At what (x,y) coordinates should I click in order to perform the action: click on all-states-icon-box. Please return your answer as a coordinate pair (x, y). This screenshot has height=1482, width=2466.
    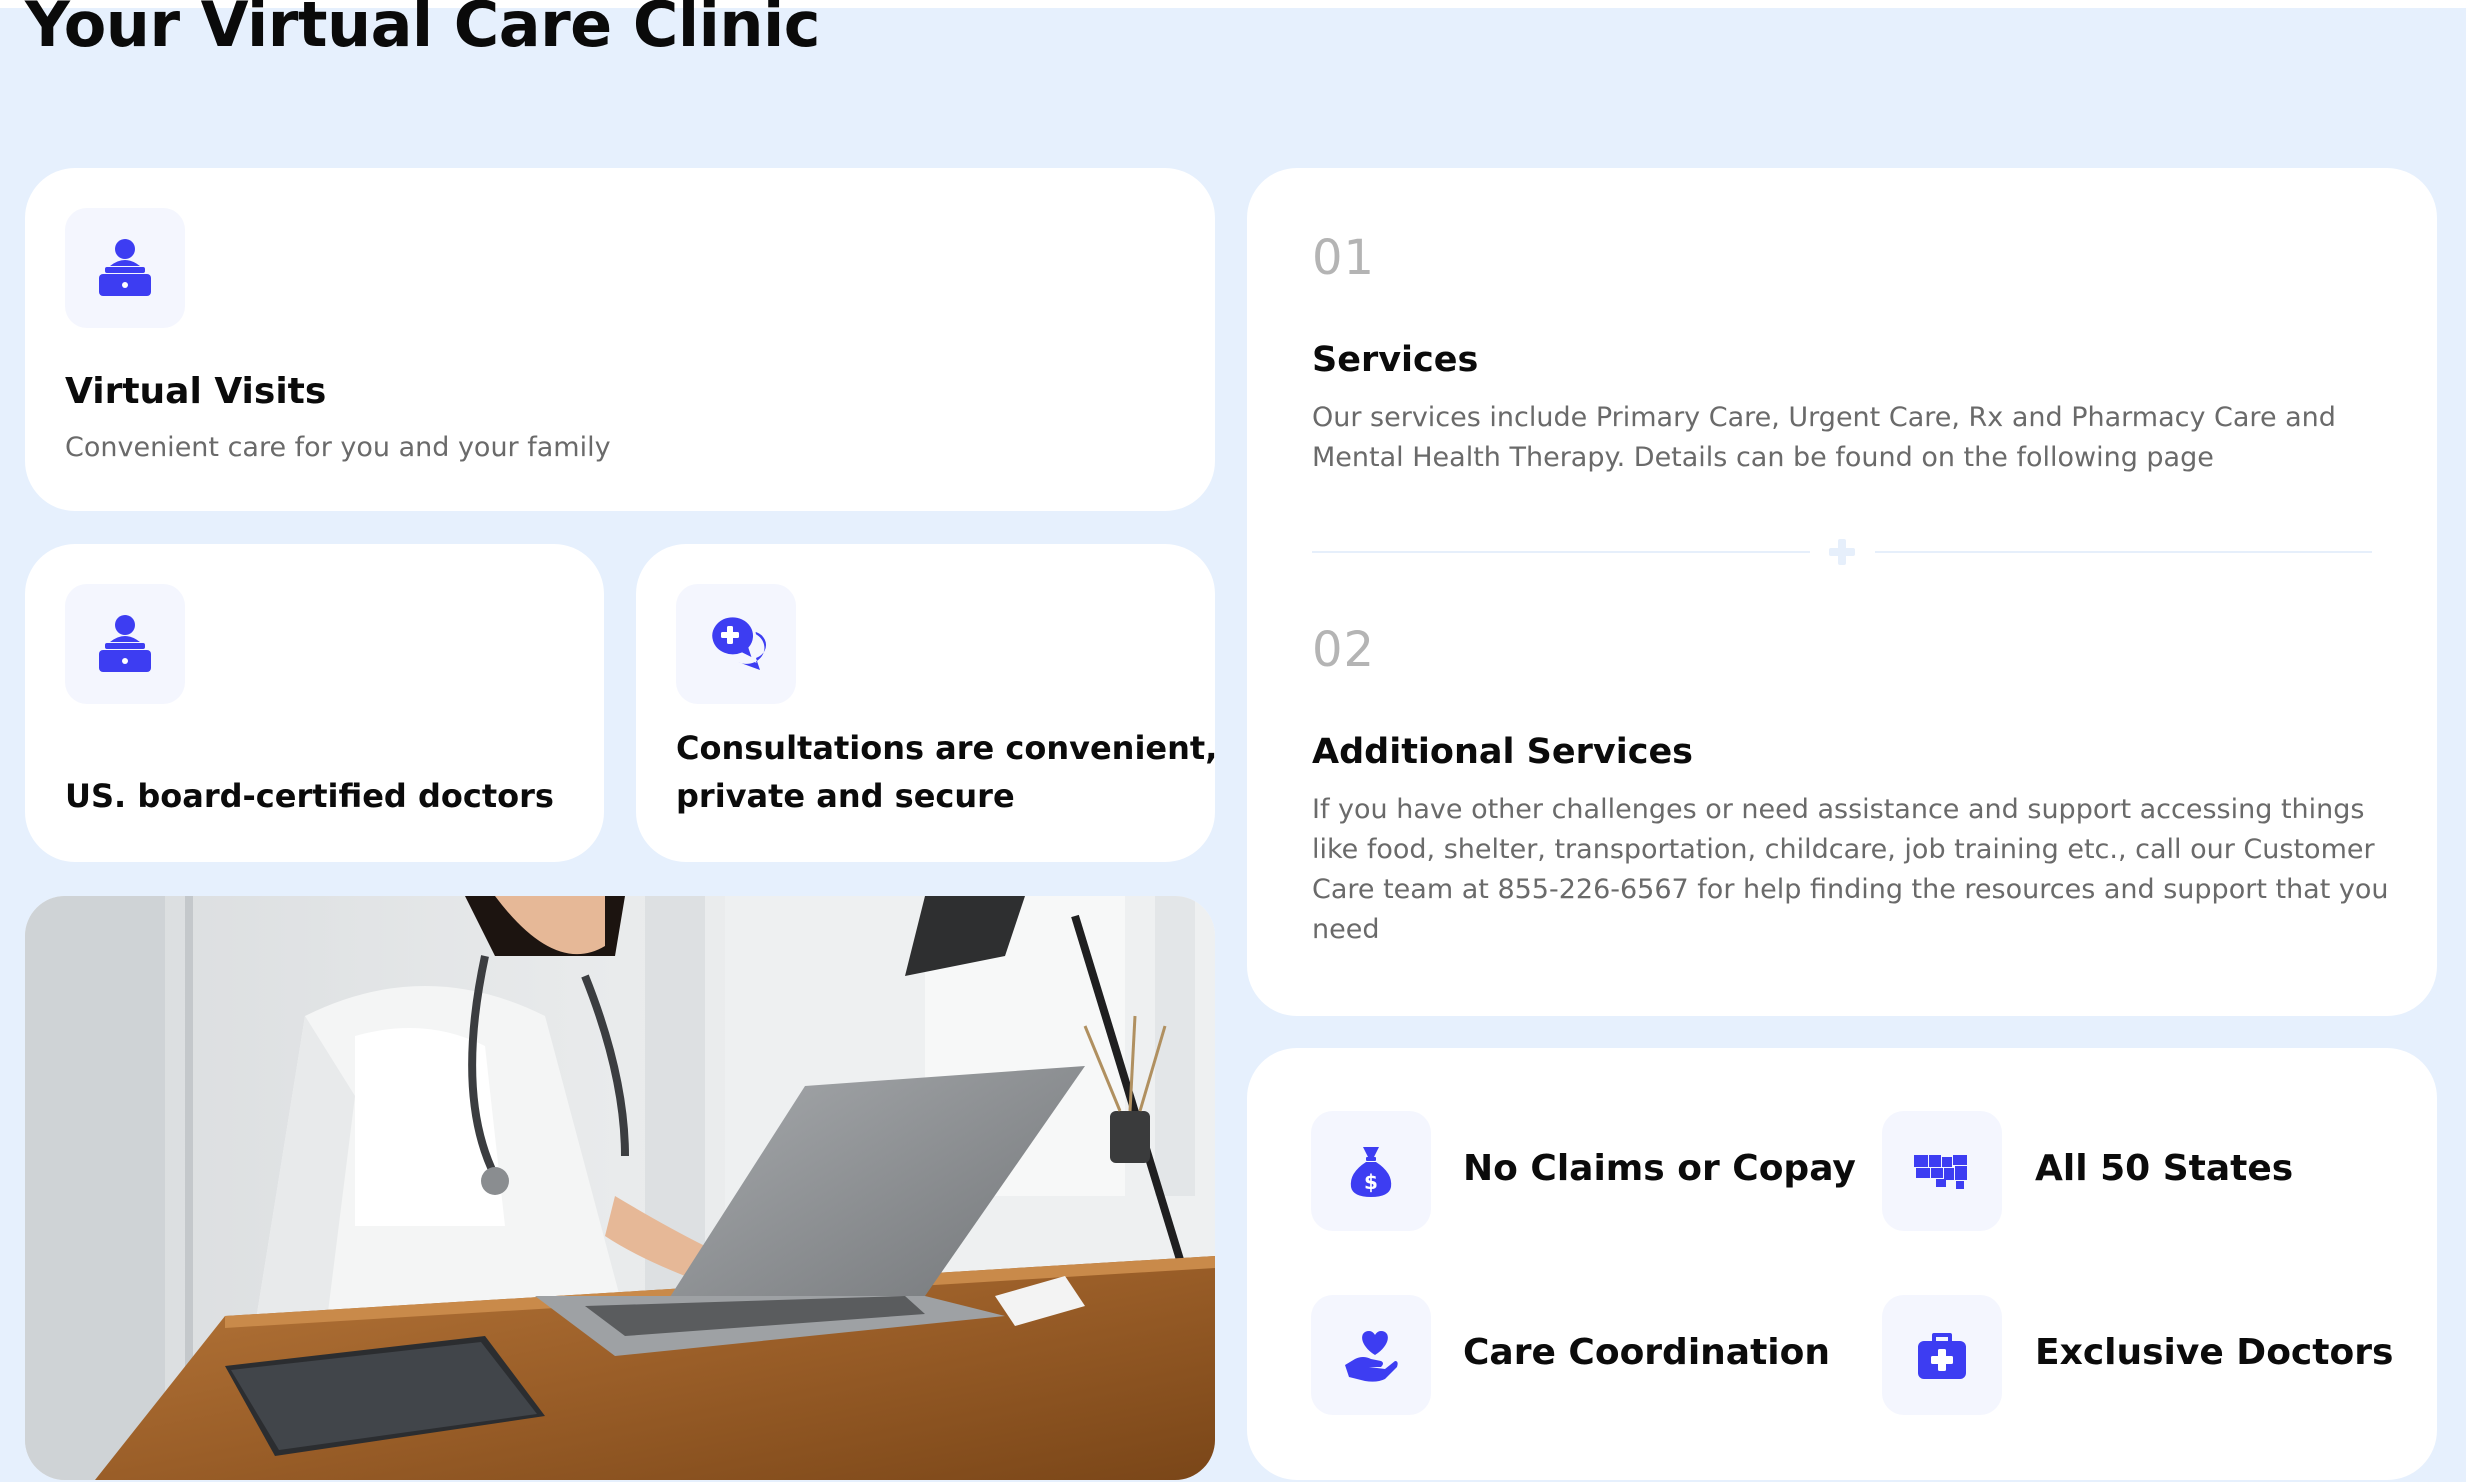
    Looking at the image, I should click on (1942, 1171).